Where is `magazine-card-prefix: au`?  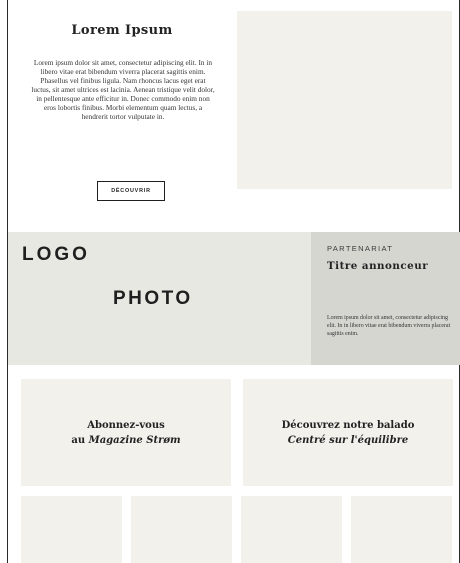
magazine-card-prefix: au is located at coordinates (80, 440).